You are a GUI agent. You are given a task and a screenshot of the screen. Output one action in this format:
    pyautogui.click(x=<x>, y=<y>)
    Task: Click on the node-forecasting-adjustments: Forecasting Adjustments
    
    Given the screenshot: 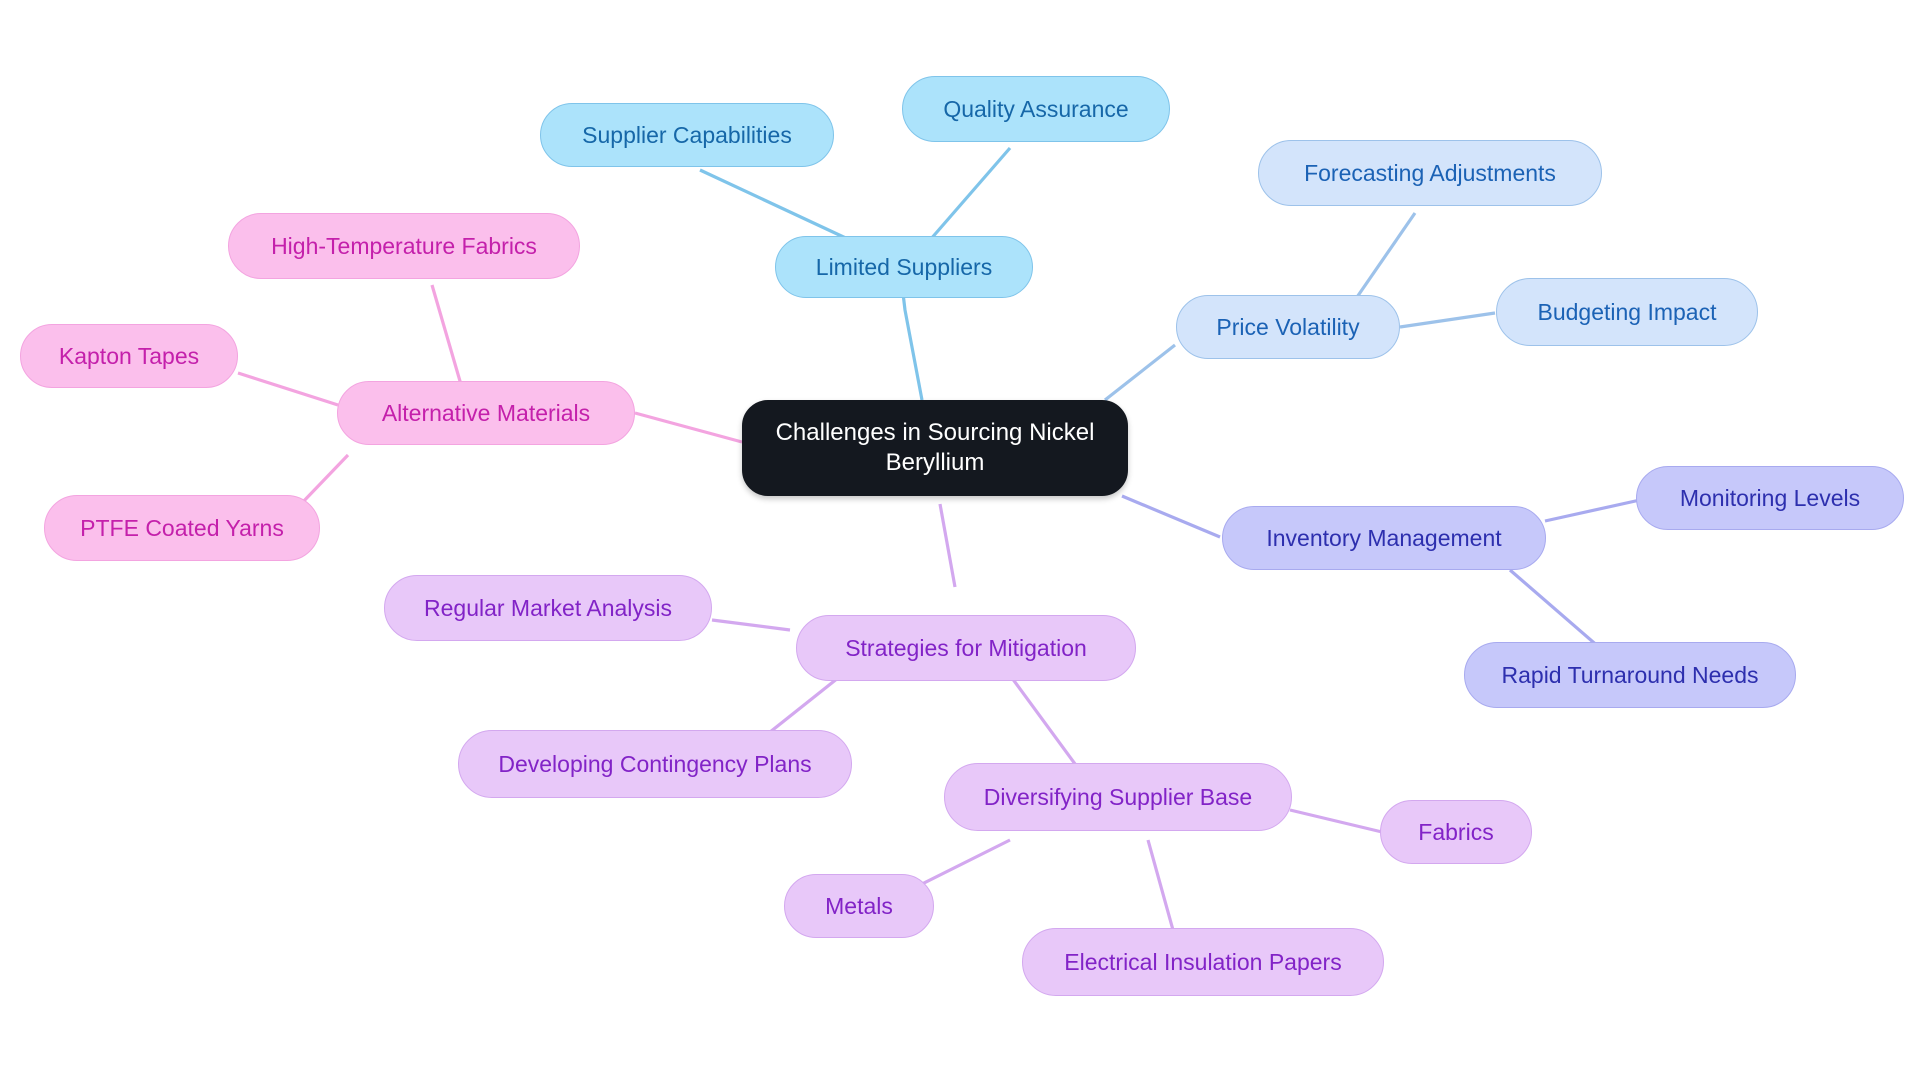 What is the action you would take?
    pyautogui.click(x=1430, y=173)
    